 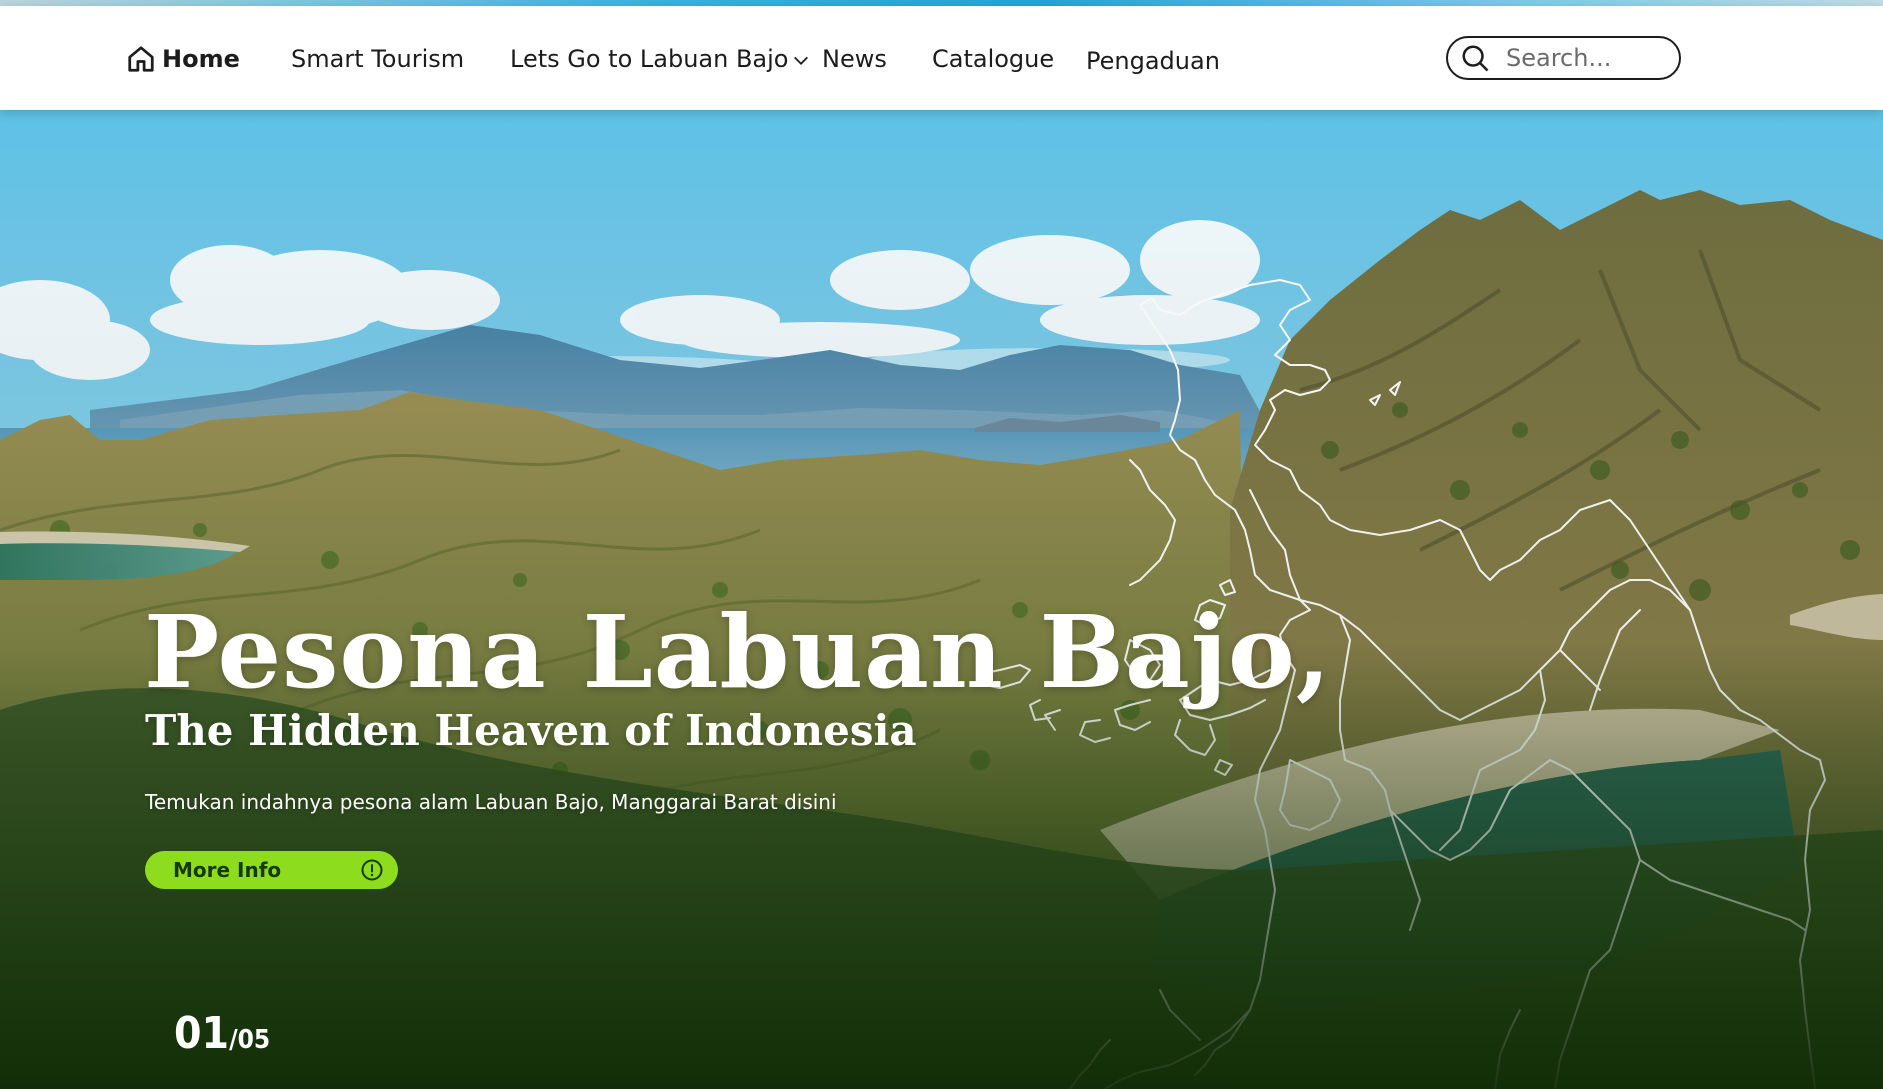 I want to click on nav-lets-go-label: Lets Go to Labuan Bajo, so click(x=649, y=59).